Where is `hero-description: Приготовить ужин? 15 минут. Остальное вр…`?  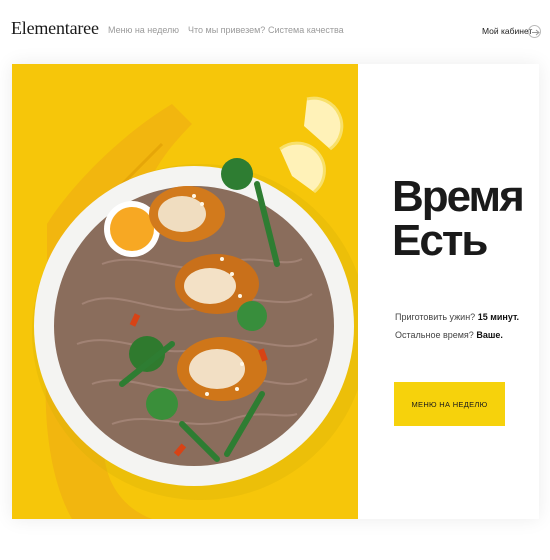 hero-description: Приготовить ужин? 15 минут. Остальное вр… is located at coordinates (457, 326).